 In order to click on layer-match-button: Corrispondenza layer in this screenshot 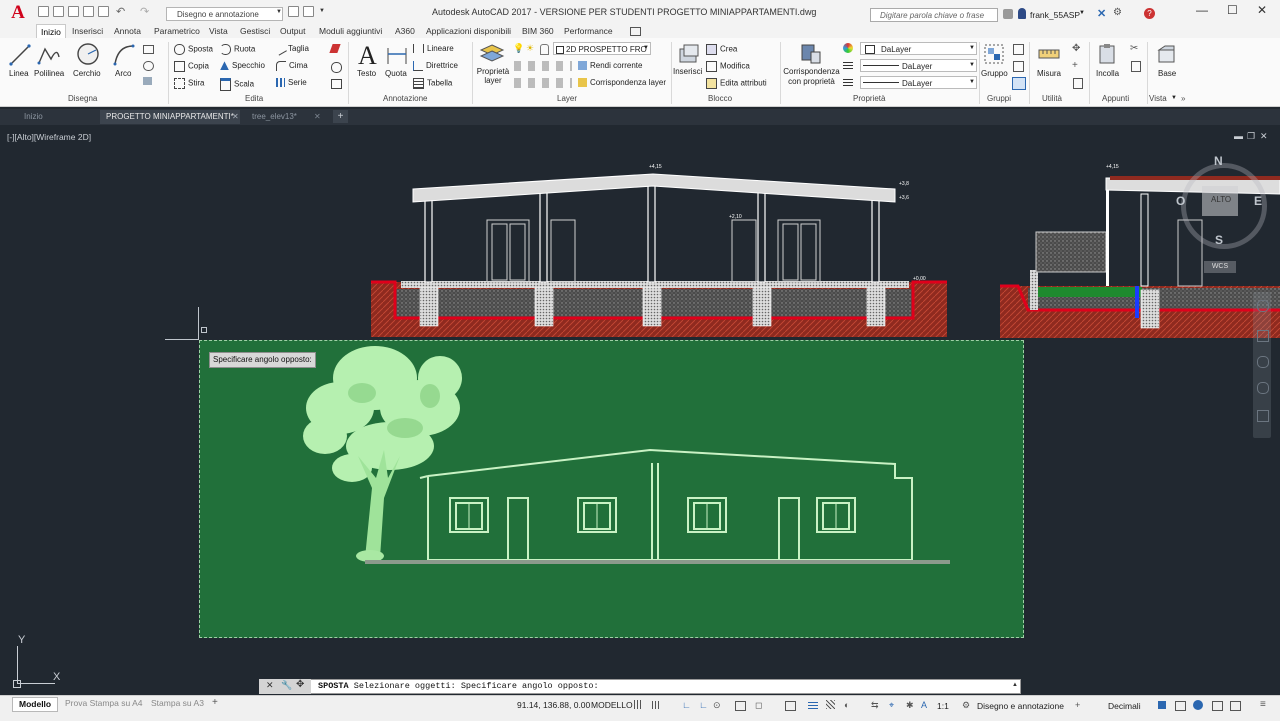, I will do `click(622, 83)`.